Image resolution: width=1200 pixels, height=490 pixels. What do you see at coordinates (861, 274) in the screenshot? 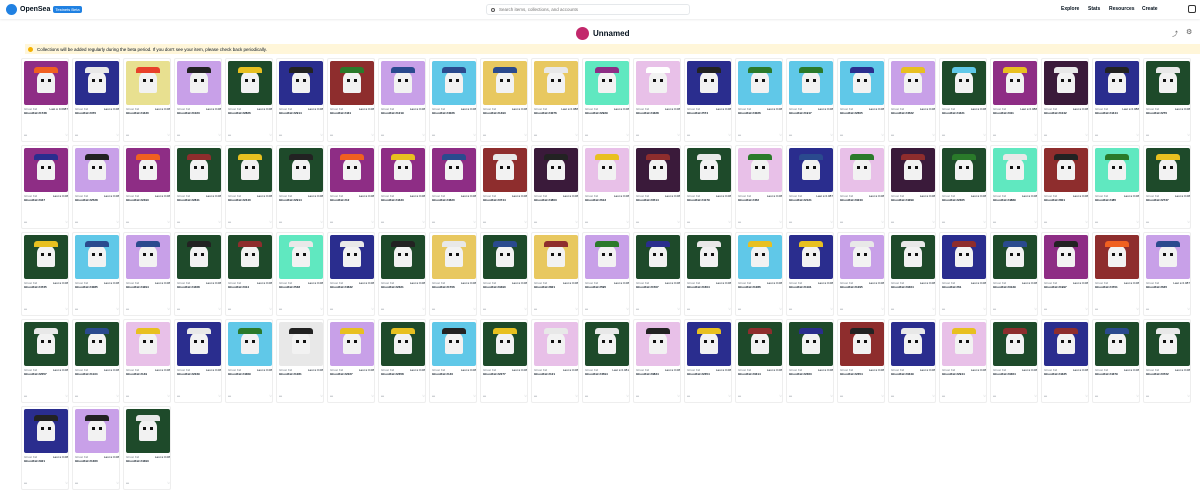
I see `nft-card: Ghost Kid GhostKid #1295 Last Ξ 0.08 ••• ♡` at bounding box center [861, 274].